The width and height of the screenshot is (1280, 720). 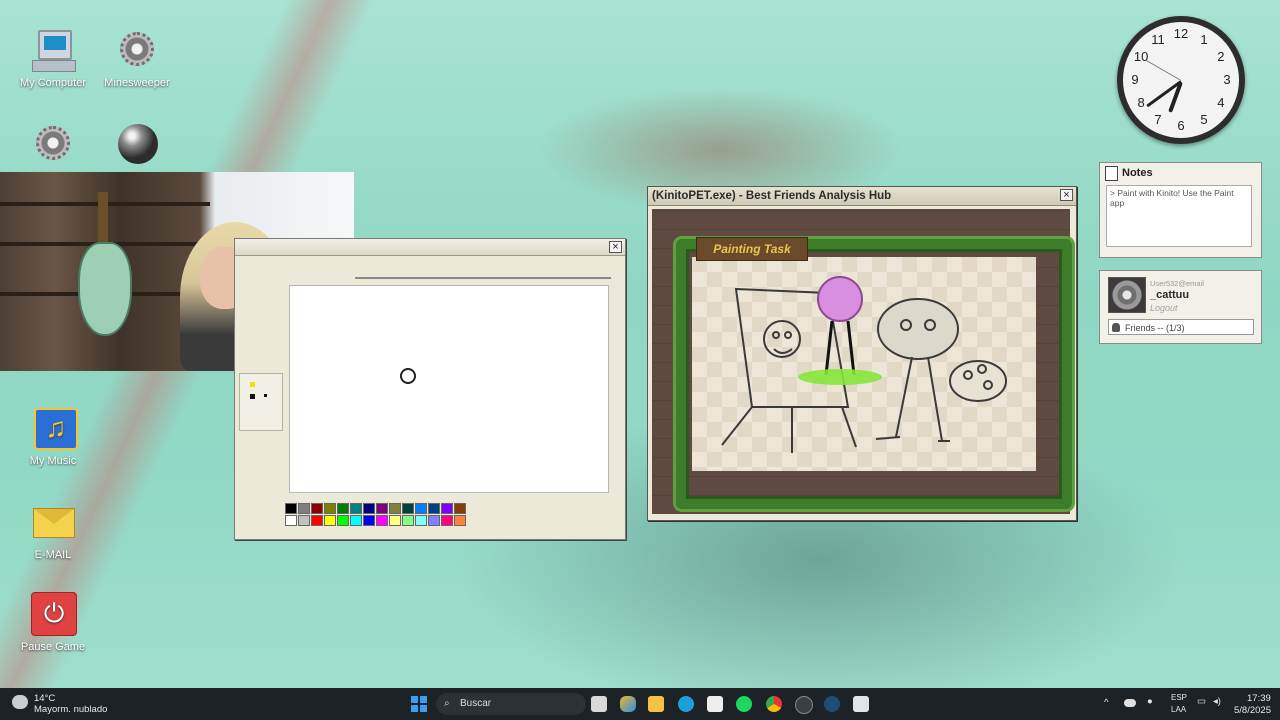 What do you see at coordinates (1106, 702) in the screenshot?
I see `tray-chevron-icon: ^` at bounding box center [1106, 702].